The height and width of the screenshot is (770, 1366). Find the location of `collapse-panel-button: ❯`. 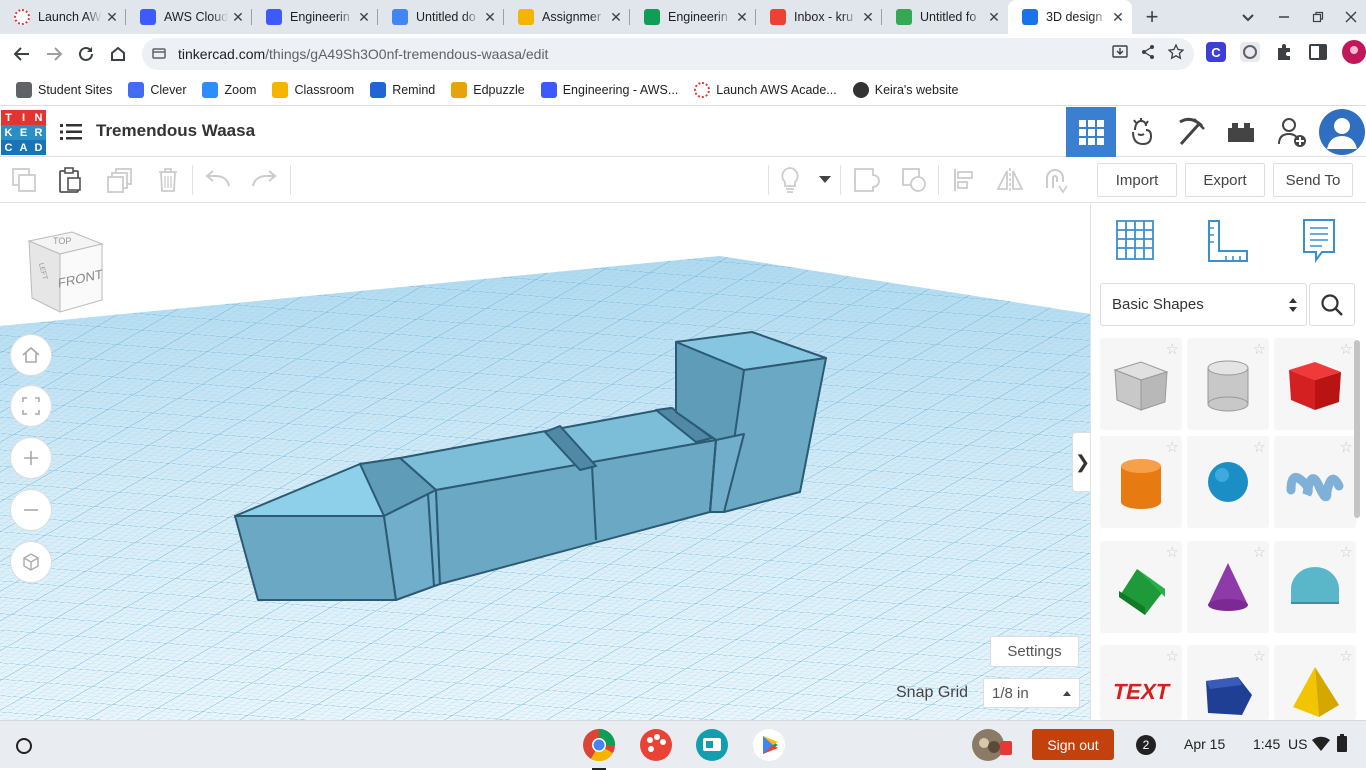

collapse-panel-button: ❯ is located at coordinates (1082, 462).